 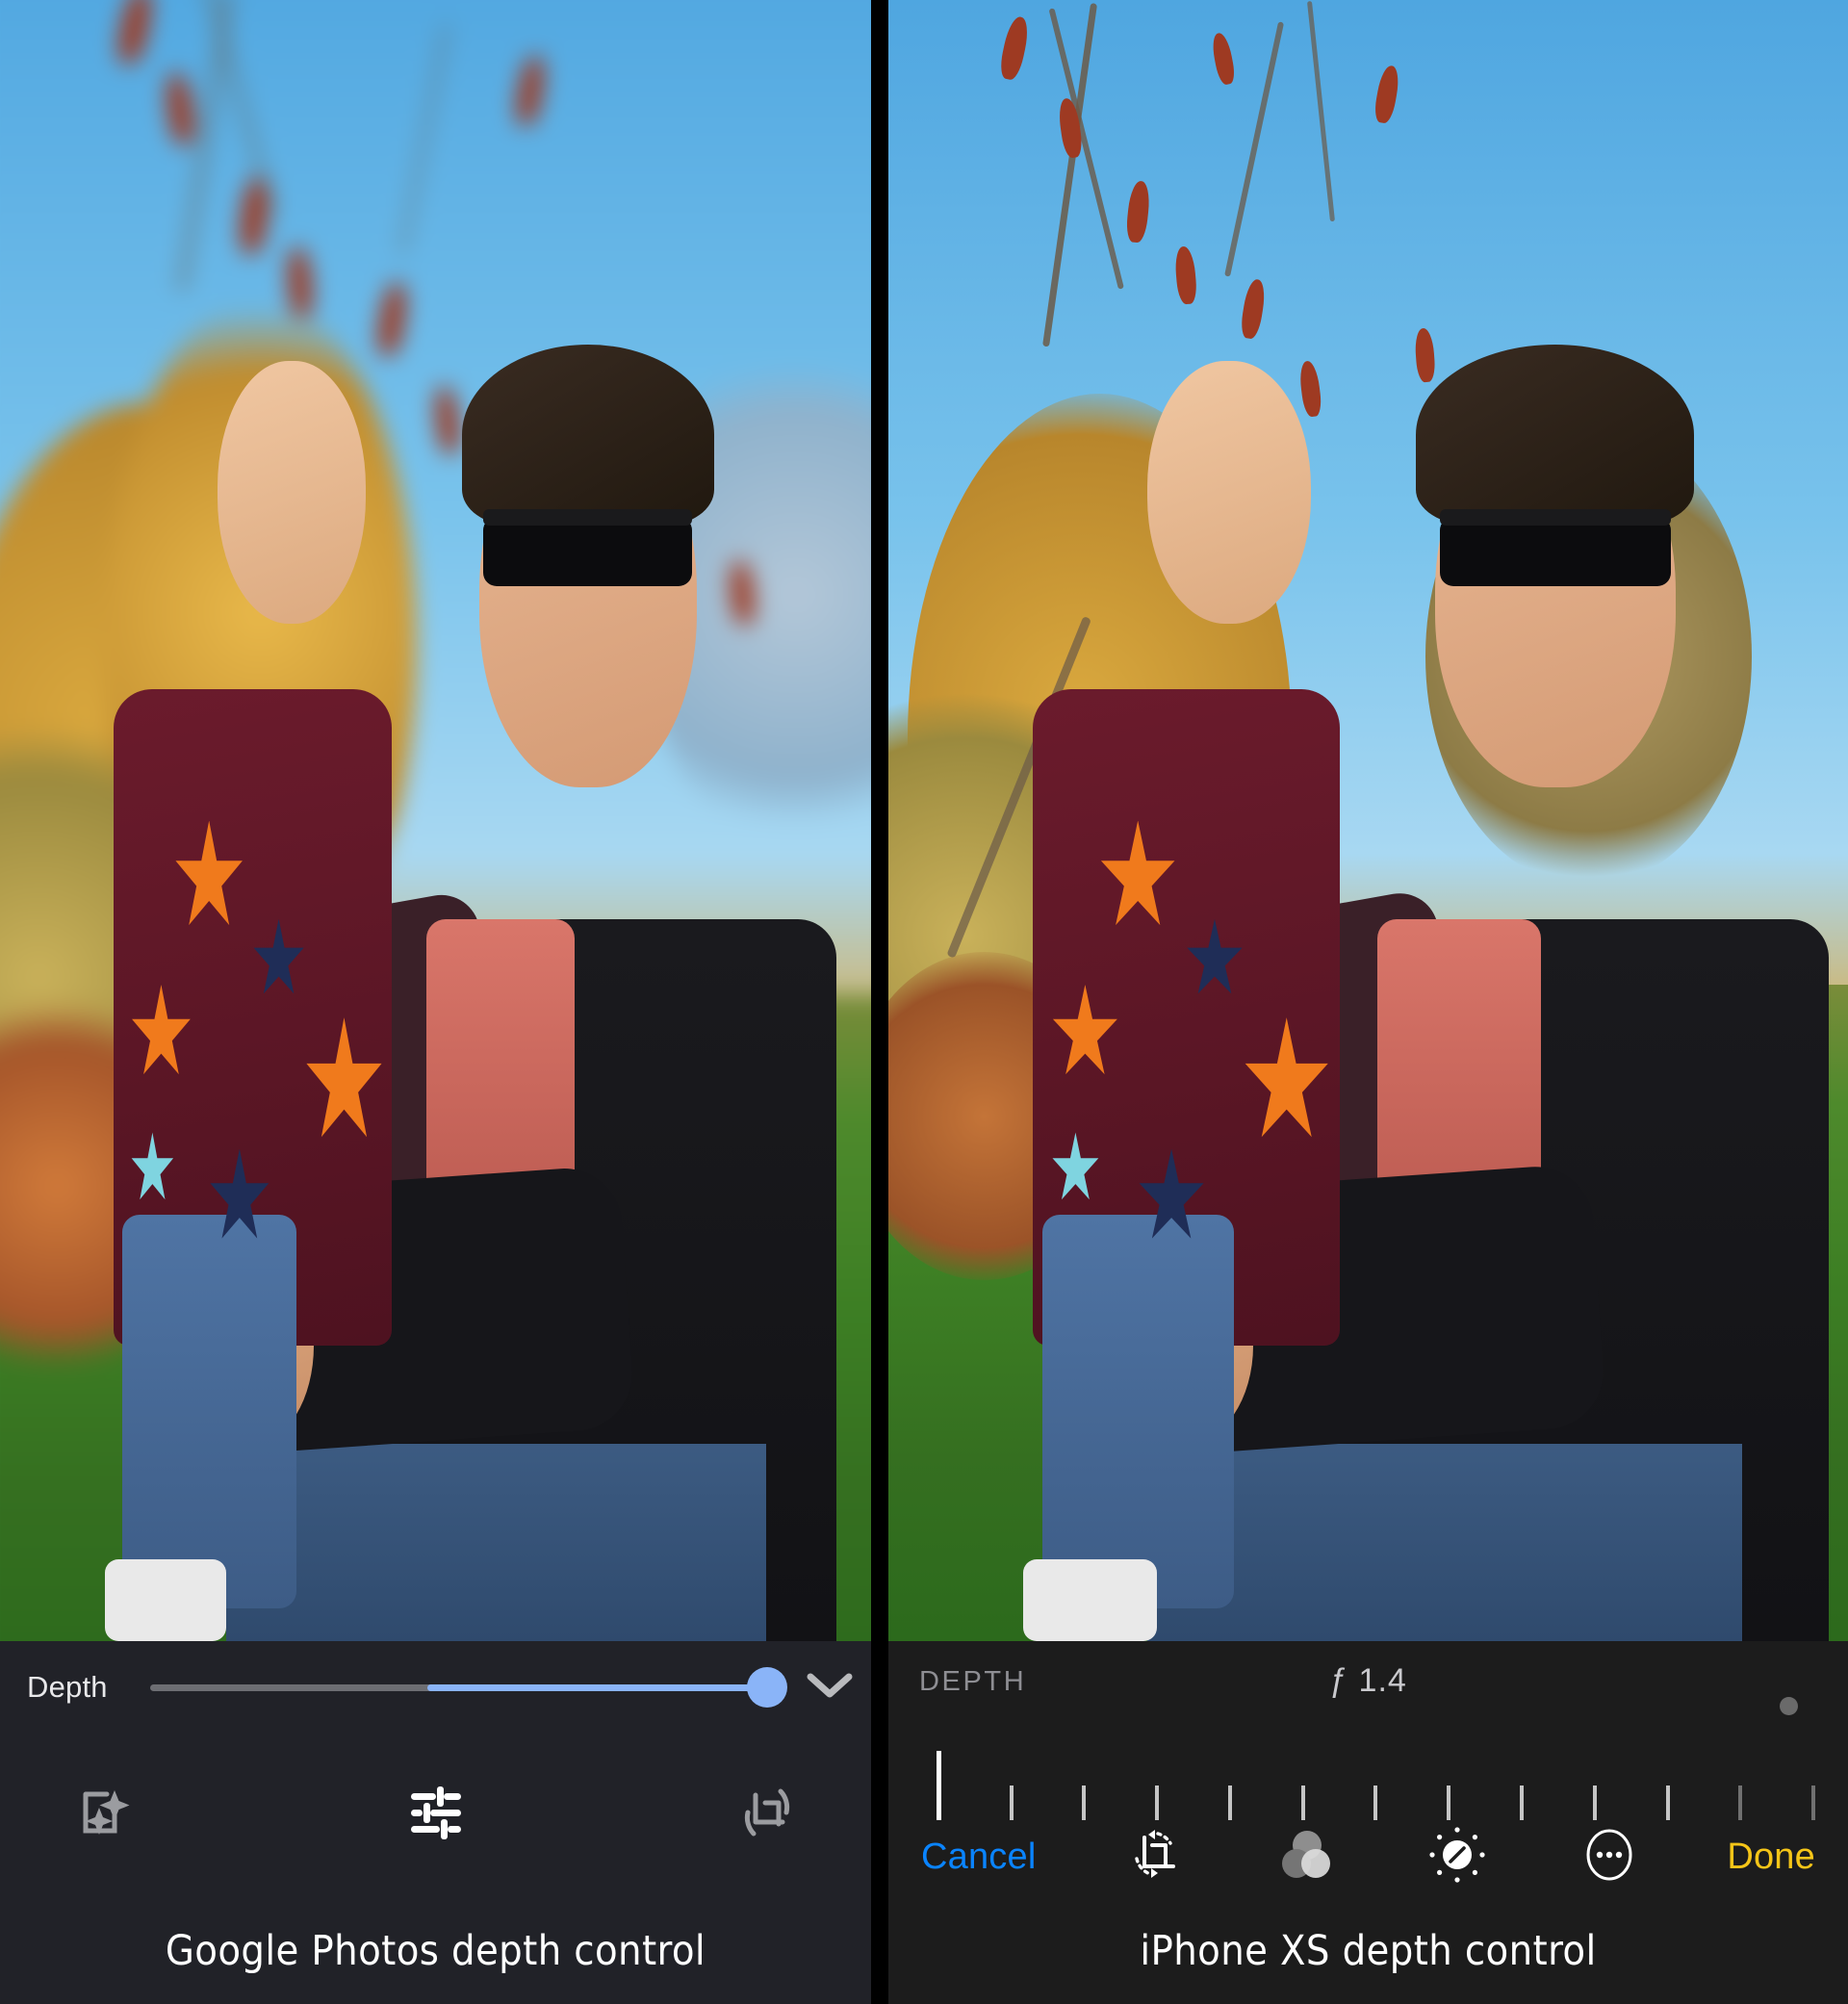 I want to click on aperture-ruler, so click(x=1368, y=1784).